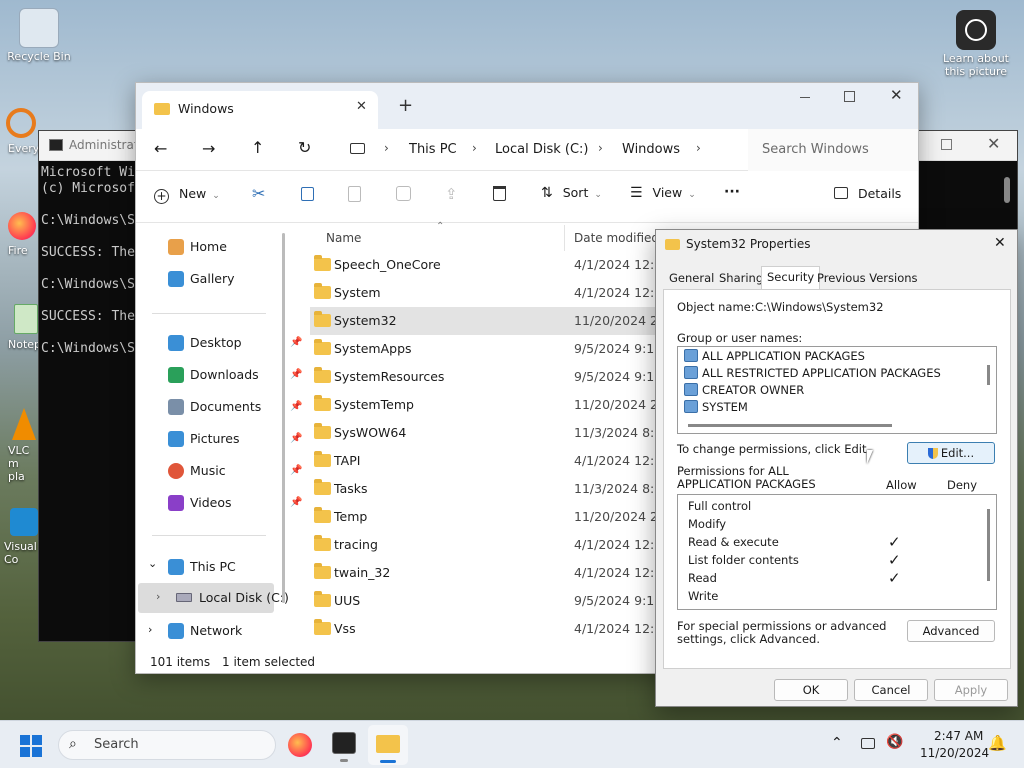 The width and height of the screenshot is (1024, 768). I want to click on taskbar-terminal-icon, so click(344, 743).